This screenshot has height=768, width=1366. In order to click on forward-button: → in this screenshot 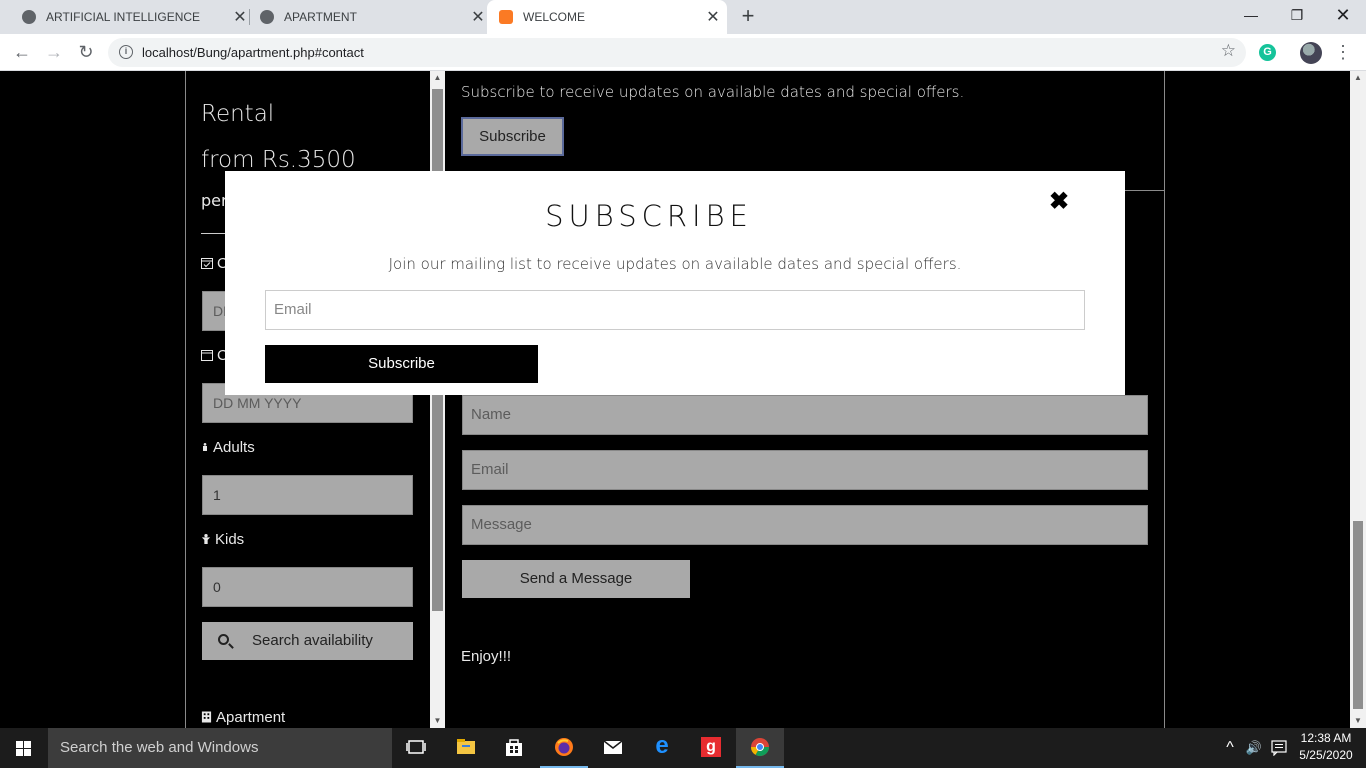, I will do `click(54, 52)`.